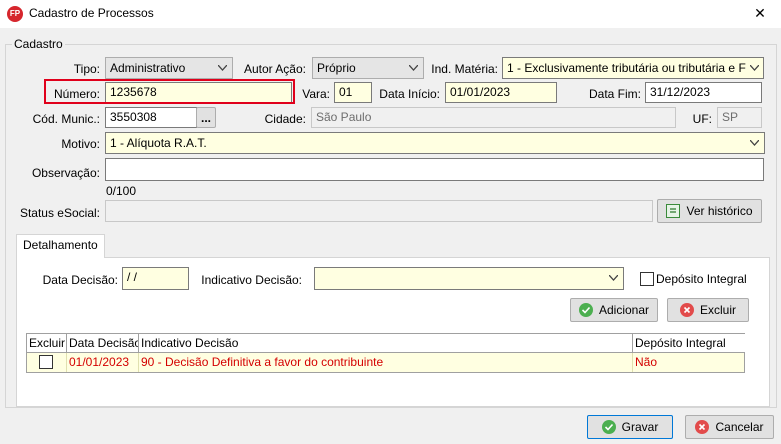  What do you see at coordinates (703, 92) in the screenshot?
I see `data-fim-field: 31/12/2023` at bounding box center [703, 92].